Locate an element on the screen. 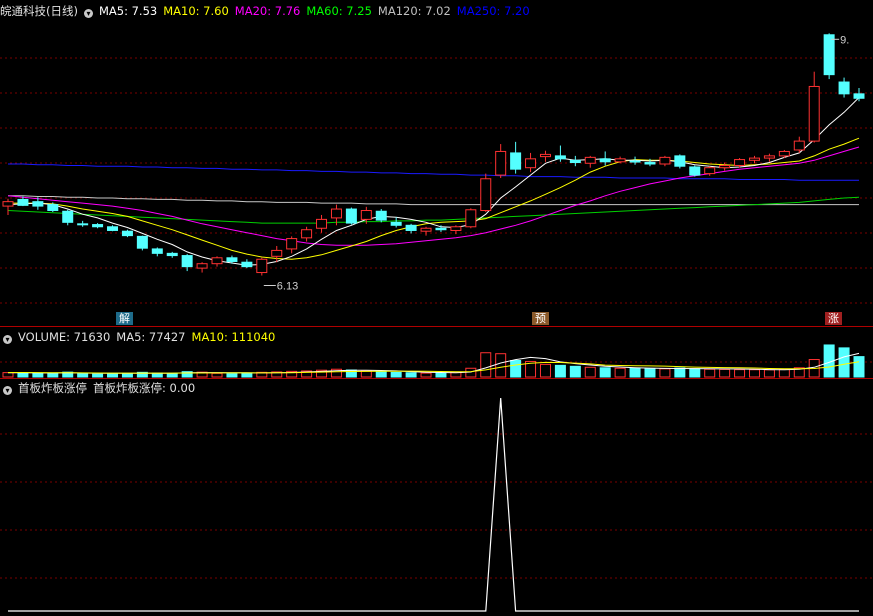  main-legend-3: MA60: 7.25 is located at coordinates (339, 11).